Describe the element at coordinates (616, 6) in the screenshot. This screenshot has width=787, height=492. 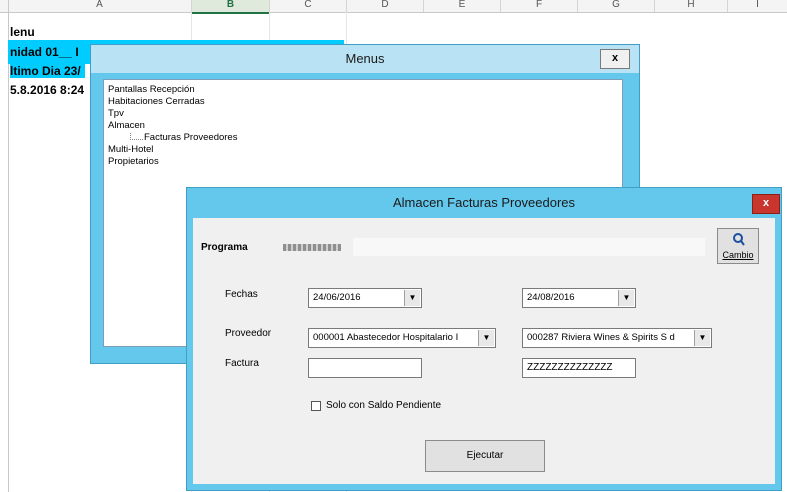
I see `column-header-g: G` at that location.